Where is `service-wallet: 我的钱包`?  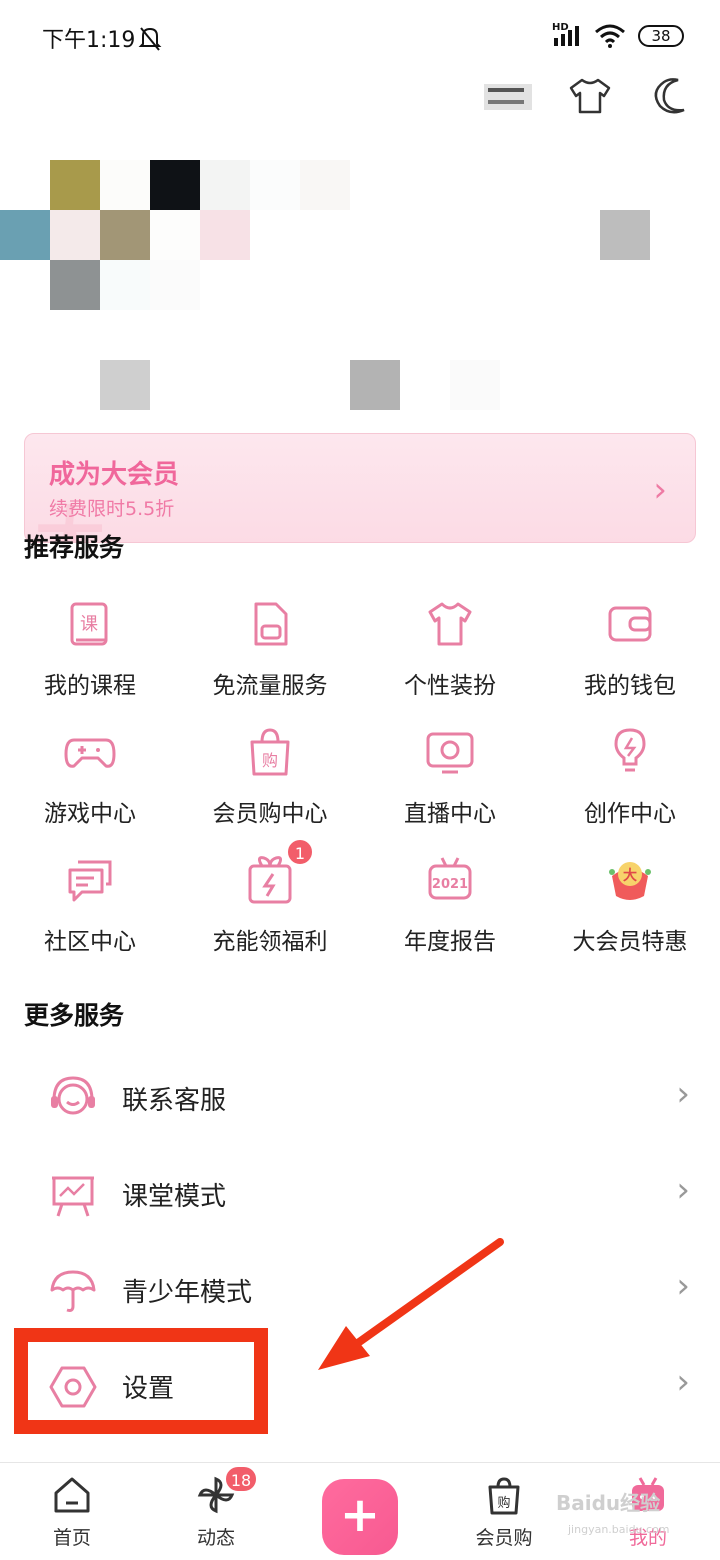 service-wallet: 我的钱包 is located at coordinates (630, 651).